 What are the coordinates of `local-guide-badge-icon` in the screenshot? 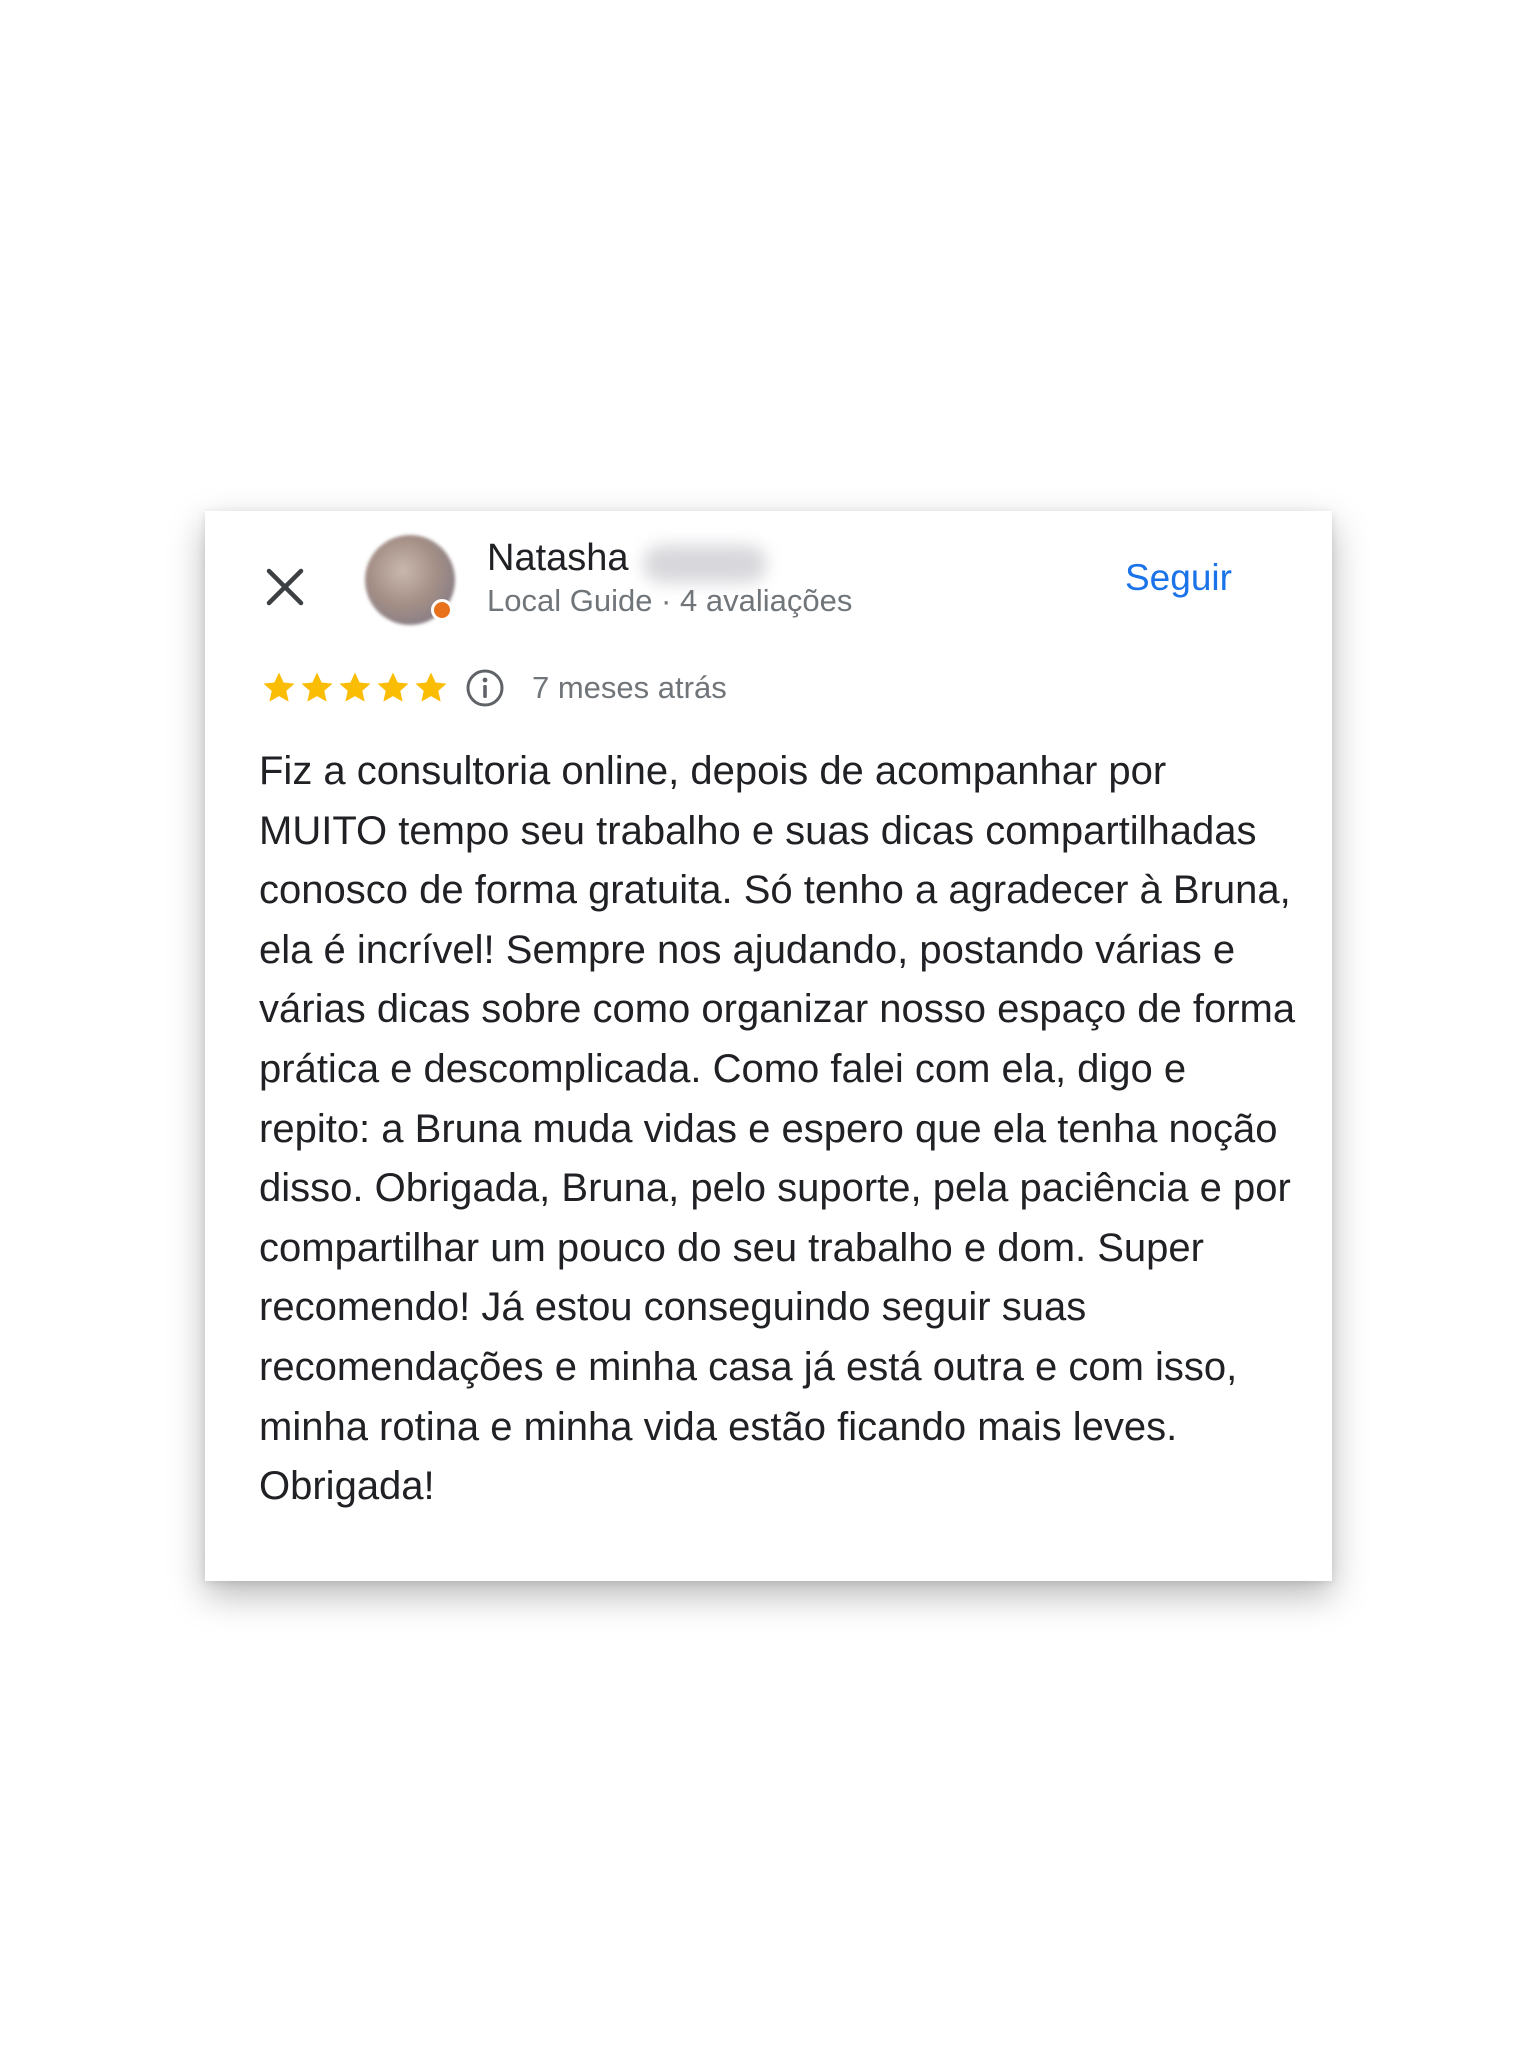 It's located at (442, 610).